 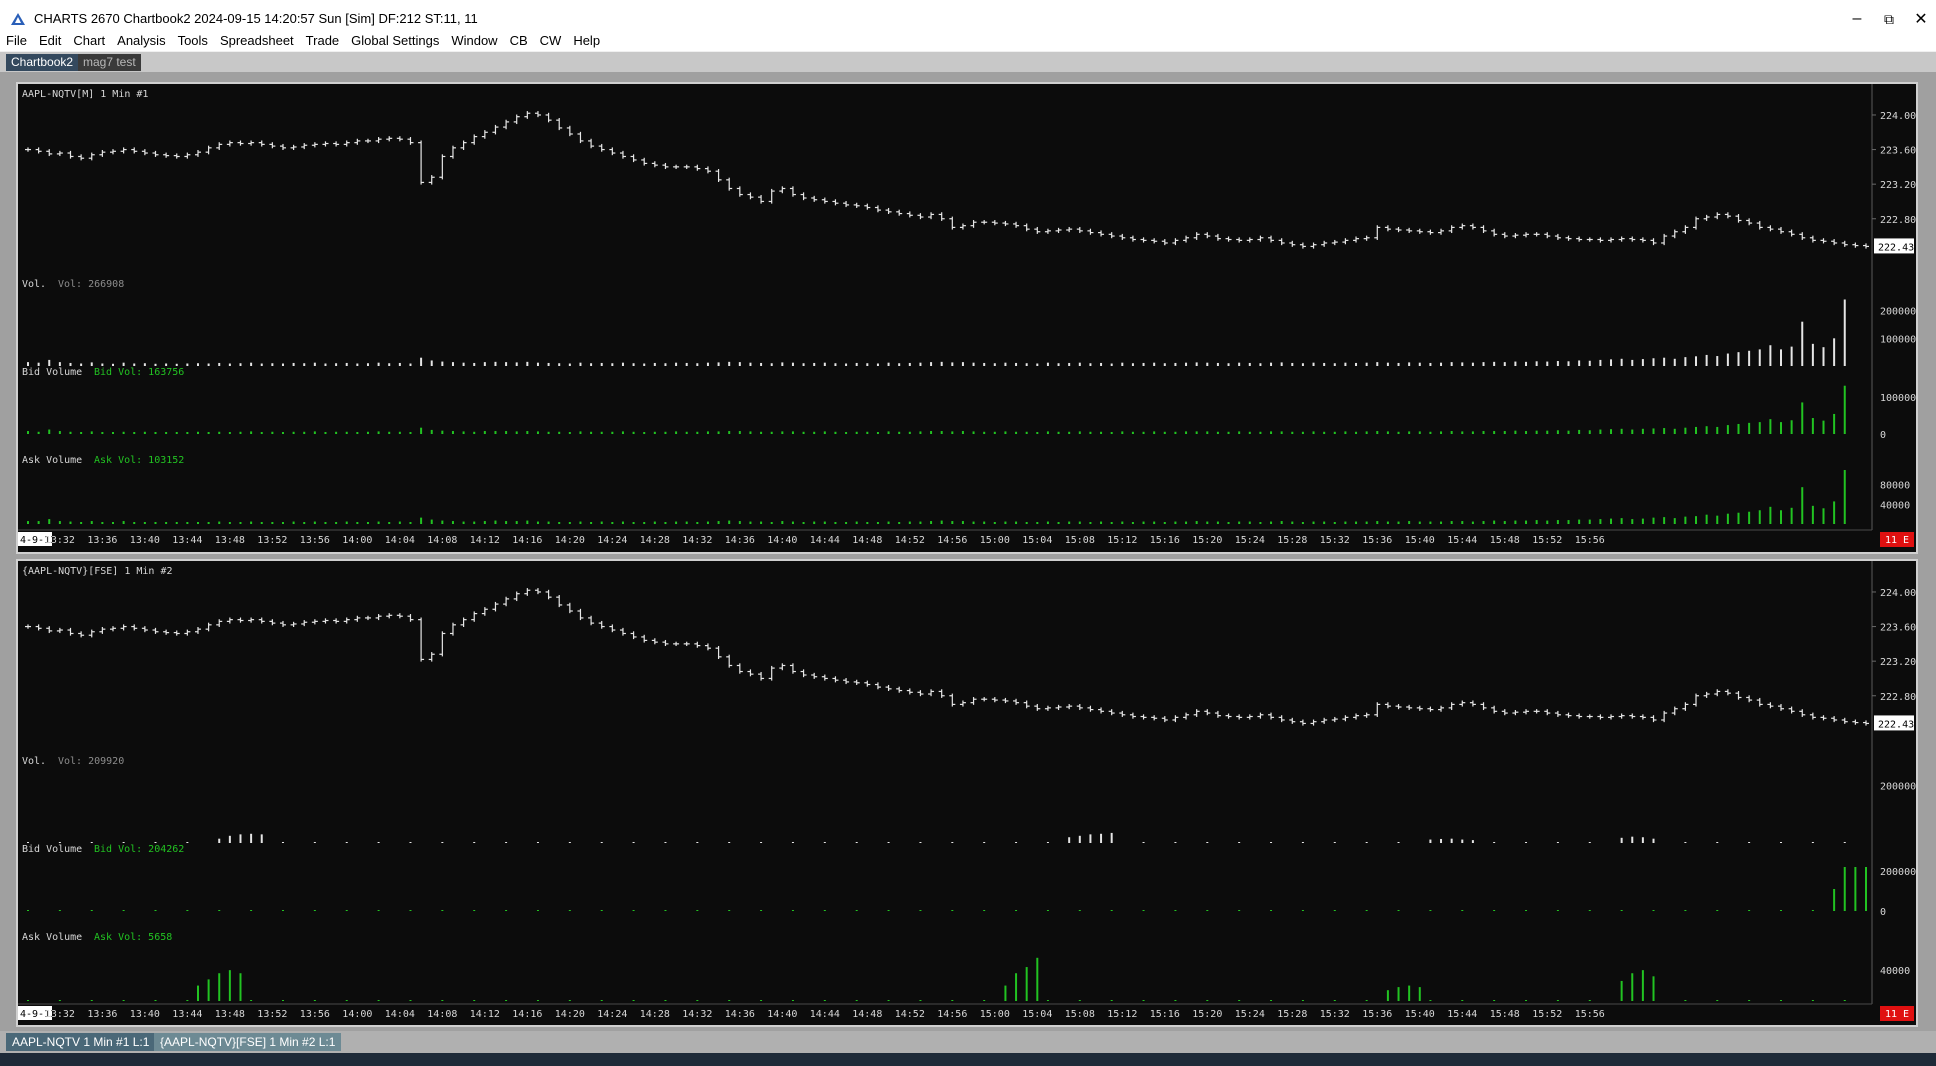 What do you see at coordinates (16, 40) in the screenshot?
I see `menu-file: File` at bounding box center [16, 40].